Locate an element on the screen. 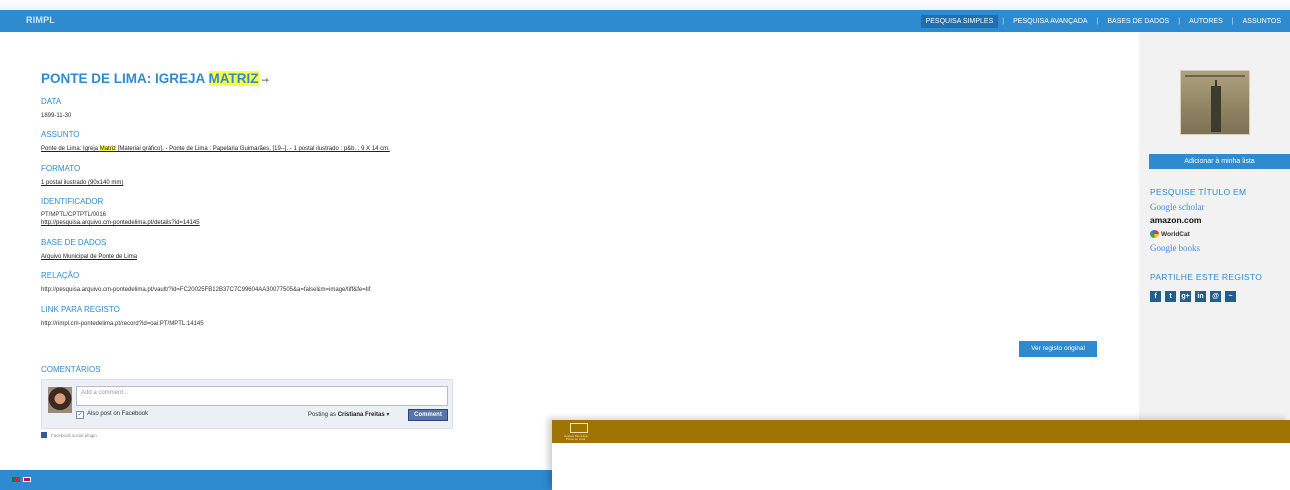 Image resolution: width=1290 pixels, height=490 pixels. rss-icon: ~ is located at coordinates (1230, 296).